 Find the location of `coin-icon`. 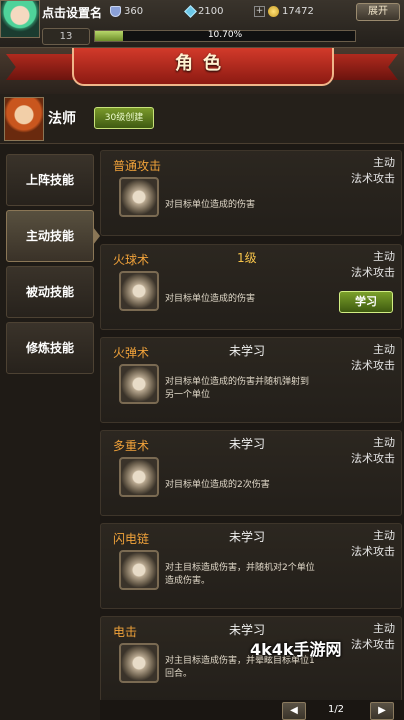

coin-icon is located at coordinates (273, 11).